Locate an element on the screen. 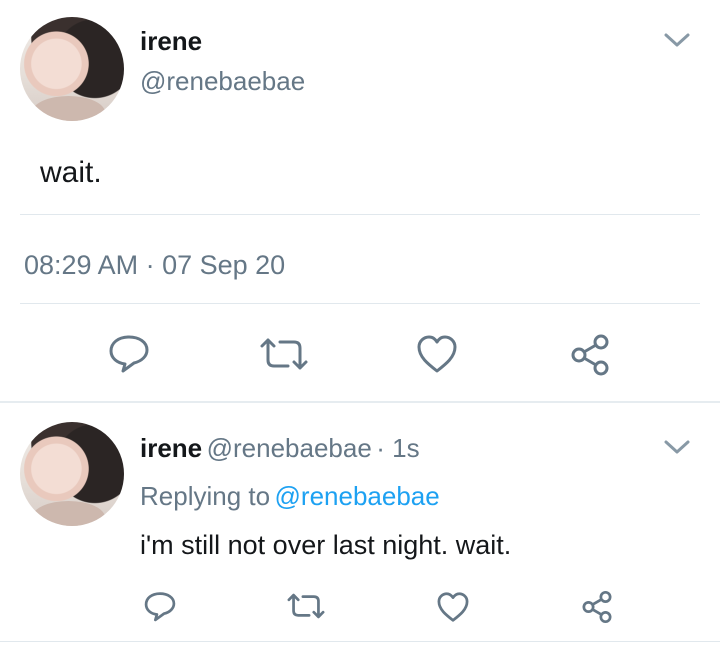 The width and height of the screenshot is (720, 646). reply-header: irene @renebaebae · 1s is located at coordinates (280, 448).